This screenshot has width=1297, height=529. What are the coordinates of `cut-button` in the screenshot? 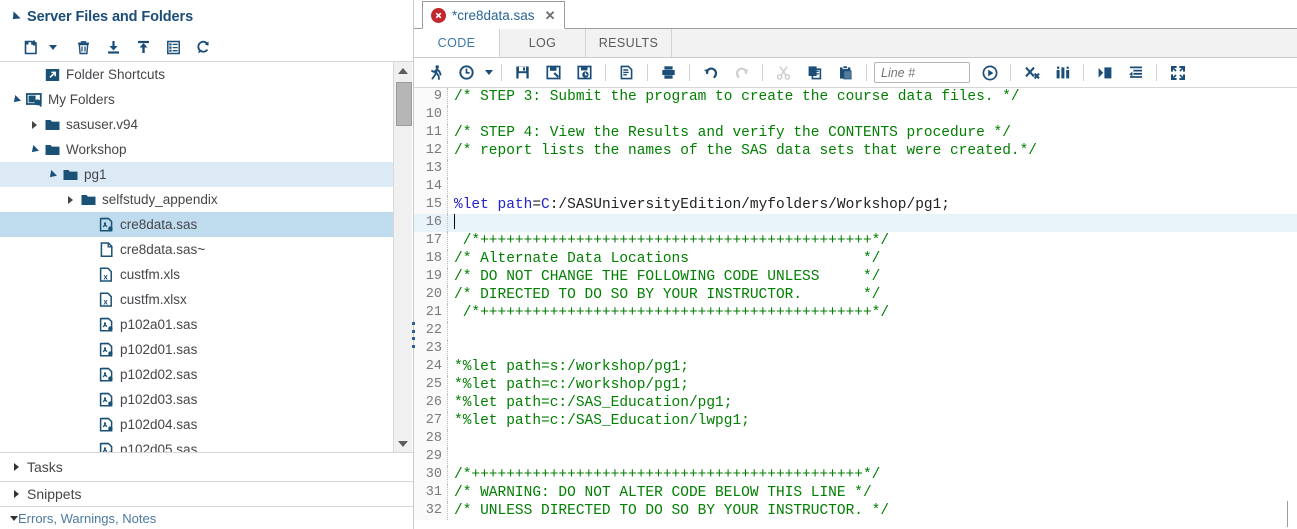 It's located at (783, 73).